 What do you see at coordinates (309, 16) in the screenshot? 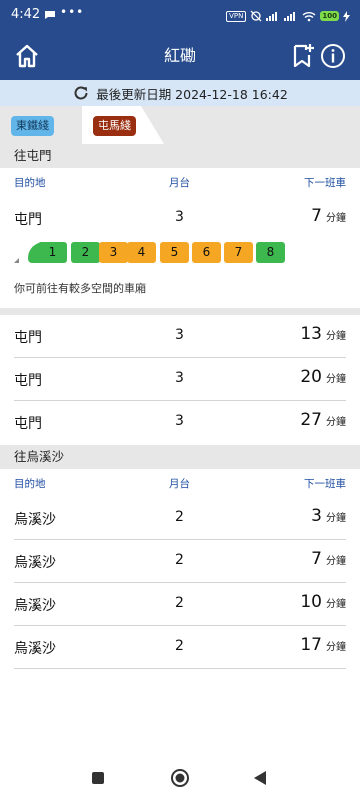
I see `wifi-icon` at bounding box center [309, 16].